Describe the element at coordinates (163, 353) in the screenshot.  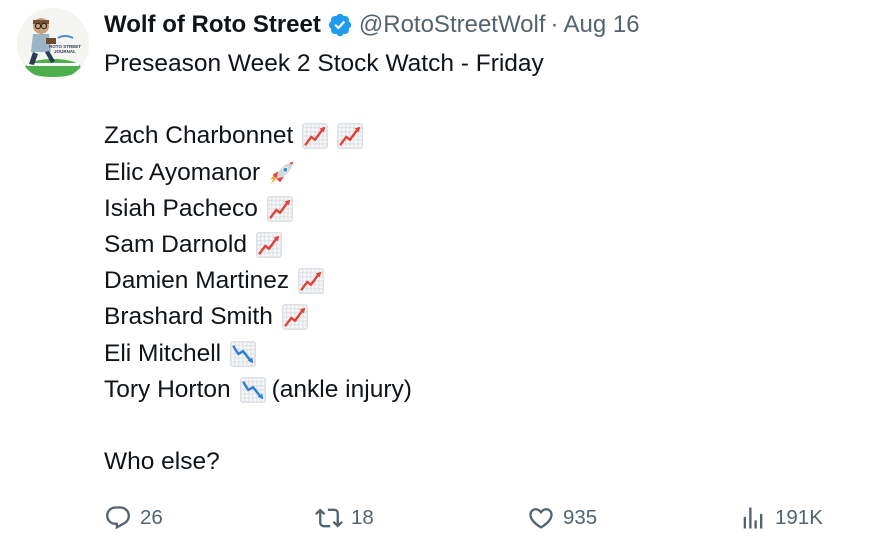
I see `player-name: Eli Mitchell` at that location.